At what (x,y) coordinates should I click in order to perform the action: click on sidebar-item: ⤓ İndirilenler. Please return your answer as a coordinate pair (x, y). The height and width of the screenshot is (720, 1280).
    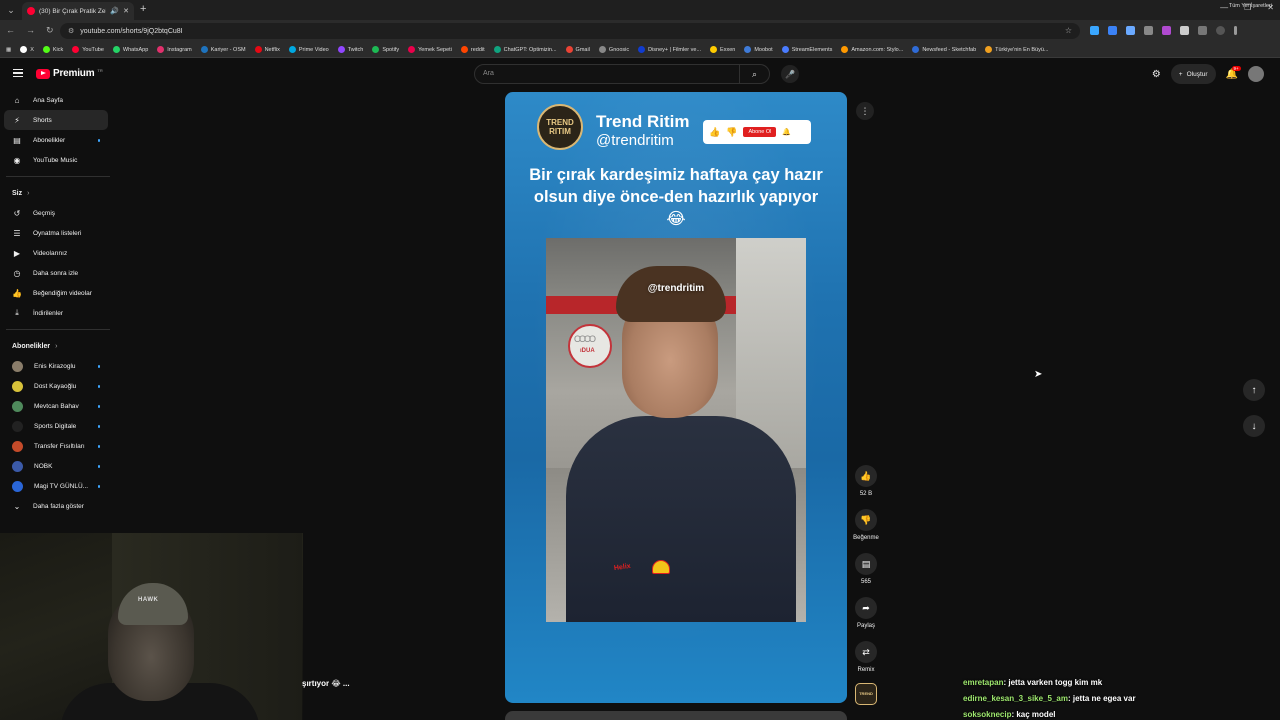
    Looking at the image, I should click on (58, 313).